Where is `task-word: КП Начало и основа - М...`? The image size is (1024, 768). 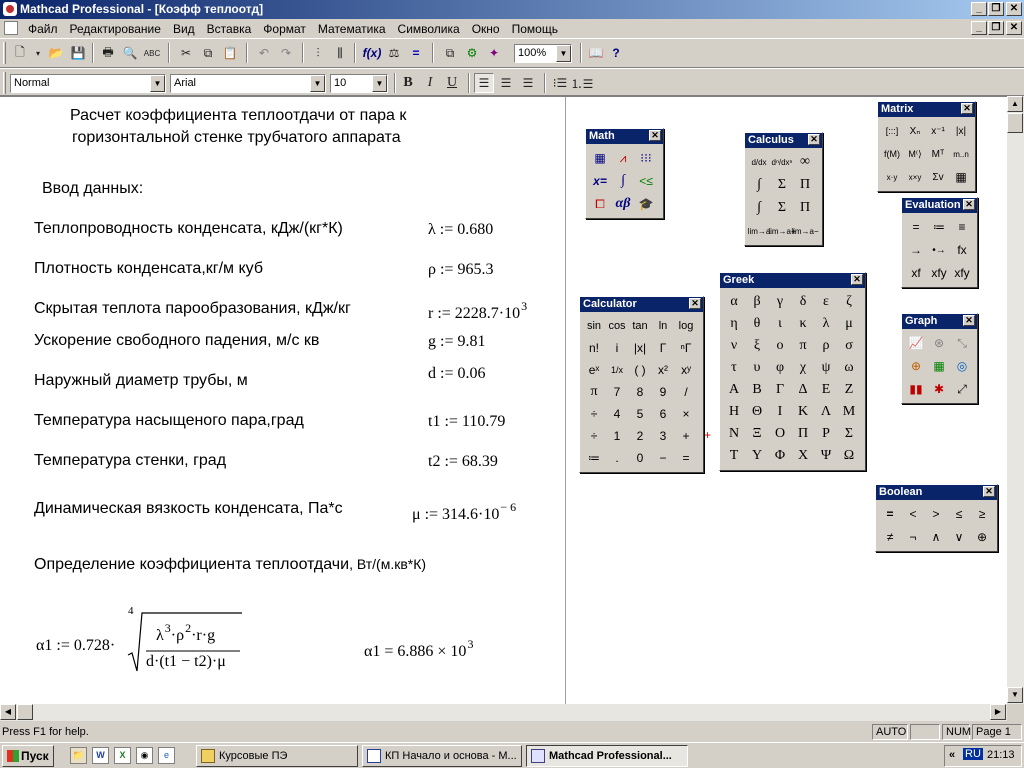
task-word: КП Начало и основа - М... is located at coordinates (442, 756).